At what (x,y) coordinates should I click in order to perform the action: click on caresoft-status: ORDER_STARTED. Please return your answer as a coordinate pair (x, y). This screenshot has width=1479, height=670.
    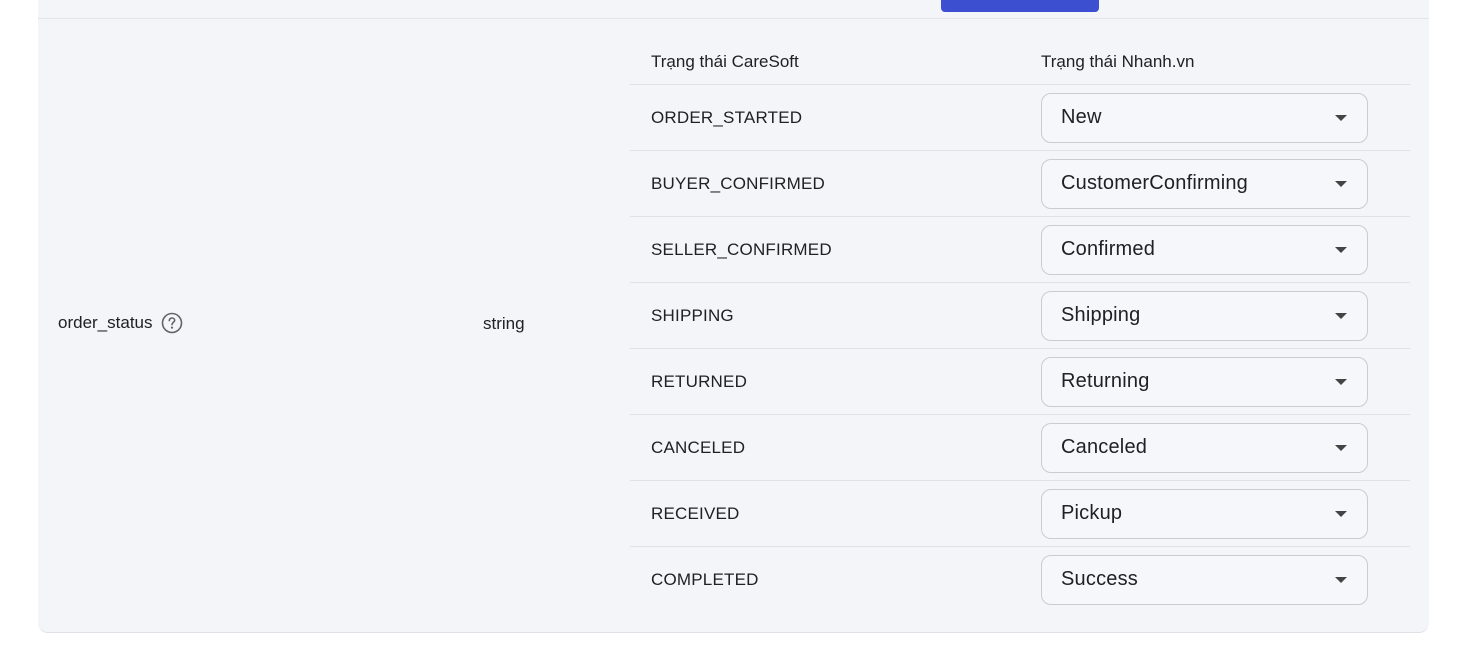
    Looking at the image, I should click on (727, 117).